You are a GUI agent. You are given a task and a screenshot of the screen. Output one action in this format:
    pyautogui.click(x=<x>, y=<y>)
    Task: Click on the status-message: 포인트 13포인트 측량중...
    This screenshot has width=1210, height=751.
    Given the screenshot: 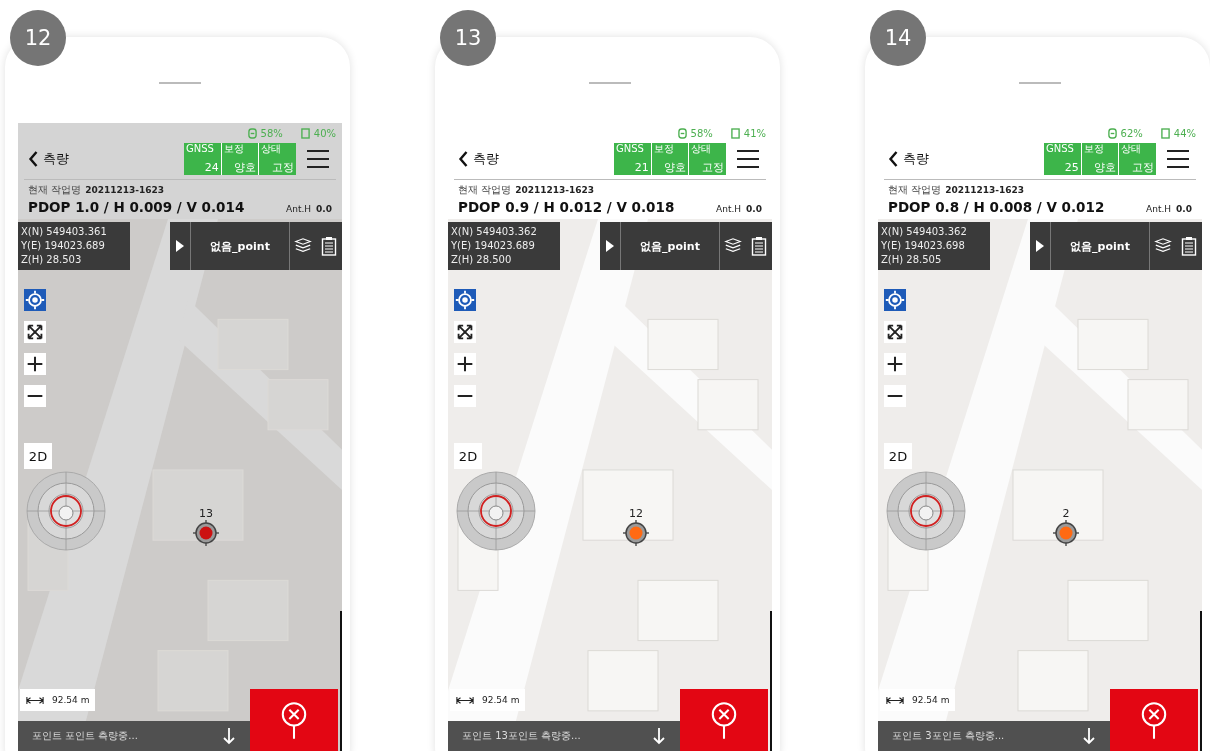 What is the action you would take?
    pyautogui.click(x=522, y=736)
    